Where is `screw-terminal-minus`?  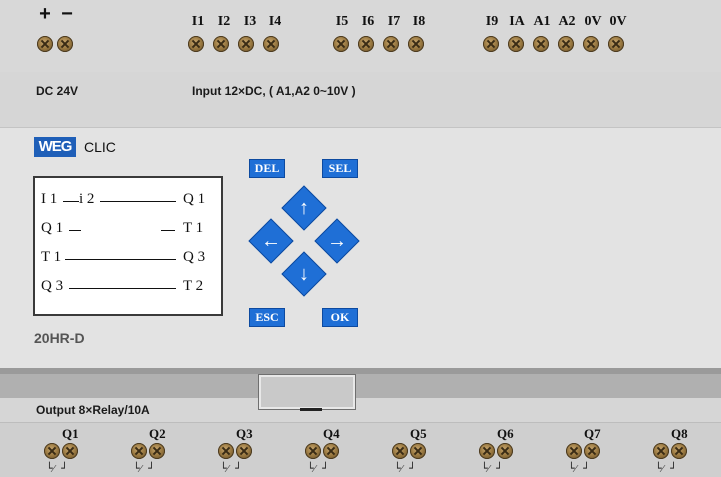
screw-terminal-minus is located at coordinates (65, 44).